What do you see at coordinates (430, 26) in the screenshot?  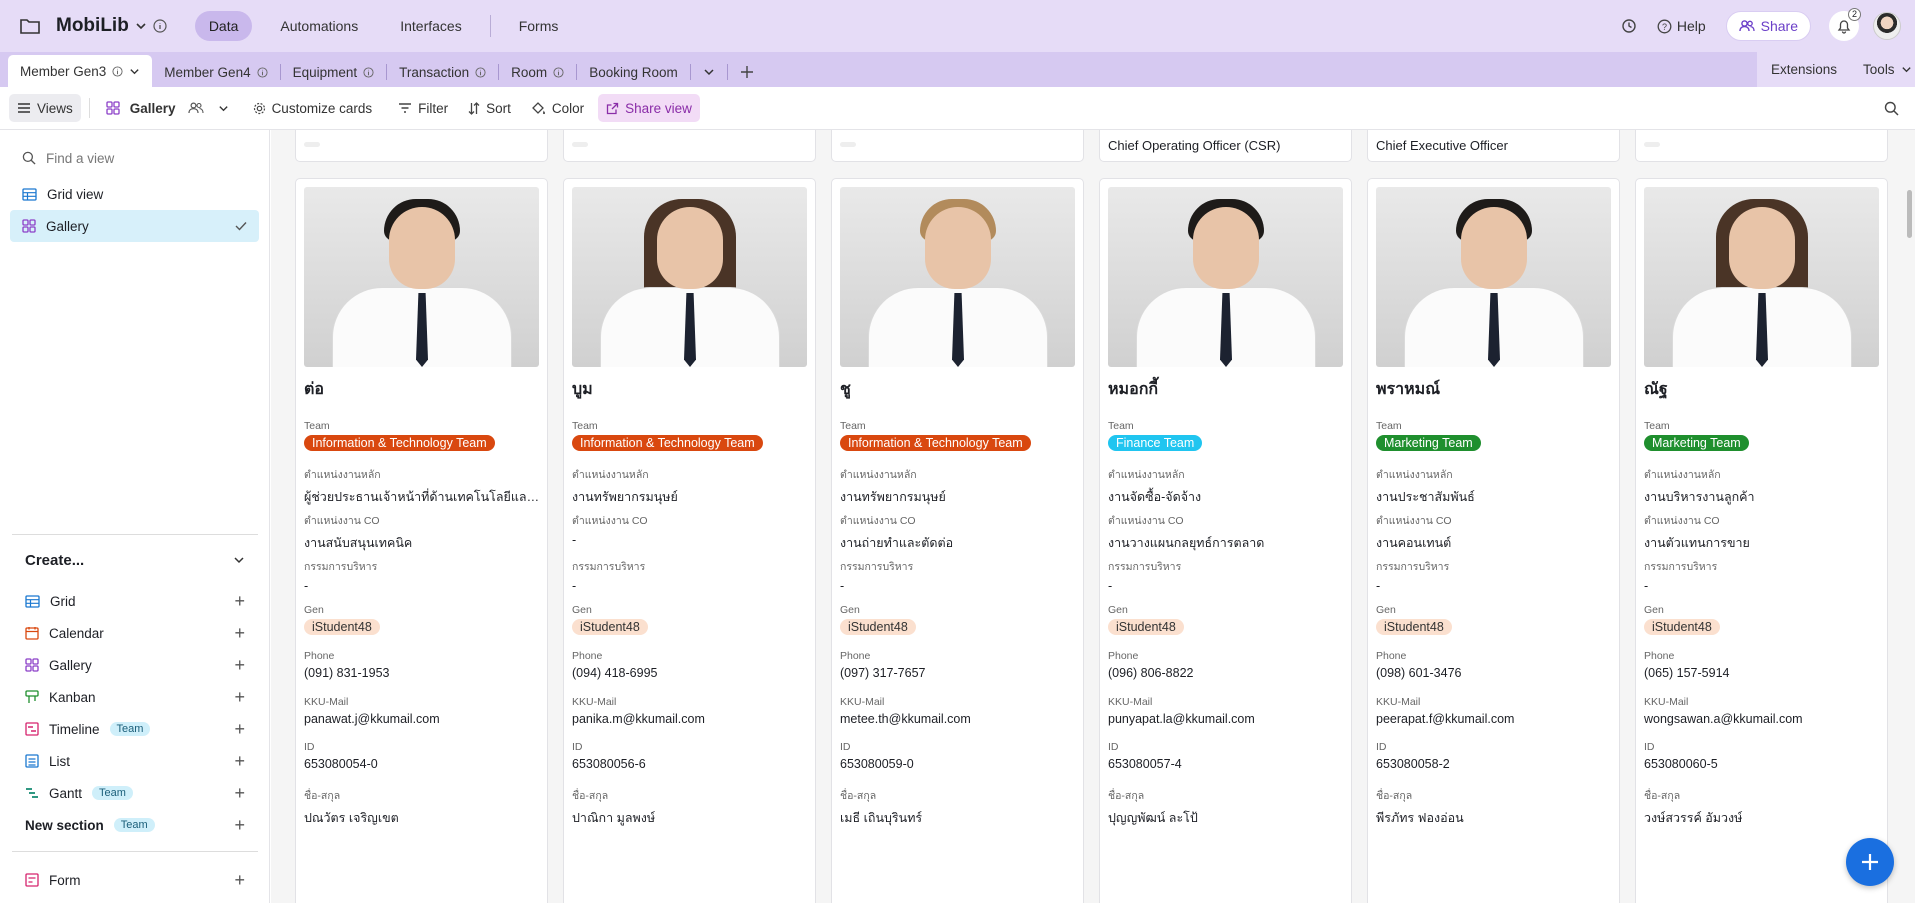 I see `nav-interfaces: Interfaces` at bounding box center [430, 26].